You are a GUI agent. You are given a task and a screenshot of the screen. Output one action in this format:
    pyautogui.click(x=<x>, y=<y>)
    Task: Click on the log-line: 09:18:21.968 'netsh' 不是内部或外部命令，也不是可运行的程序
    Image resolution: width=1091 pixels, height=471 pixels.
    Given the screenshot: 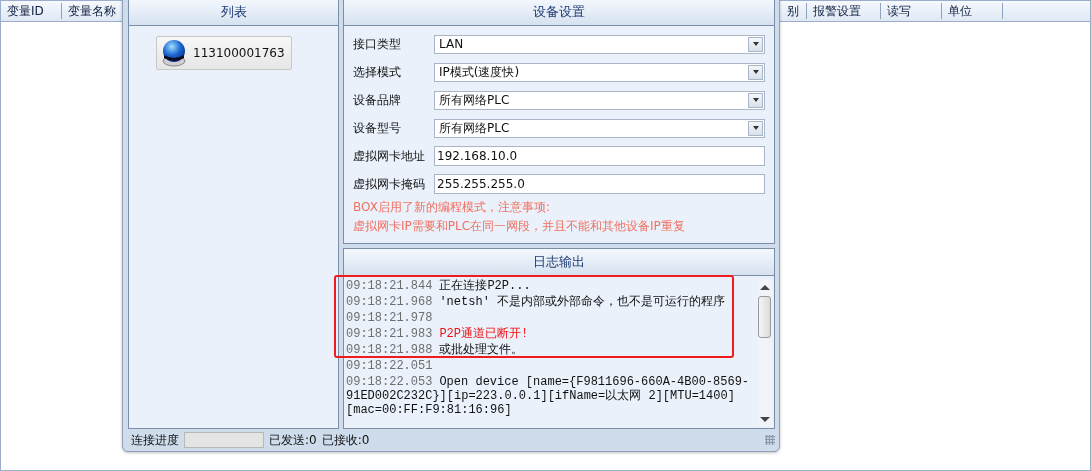 What is the action you would take?
    pyautogui.click(x=536, y=302)
    